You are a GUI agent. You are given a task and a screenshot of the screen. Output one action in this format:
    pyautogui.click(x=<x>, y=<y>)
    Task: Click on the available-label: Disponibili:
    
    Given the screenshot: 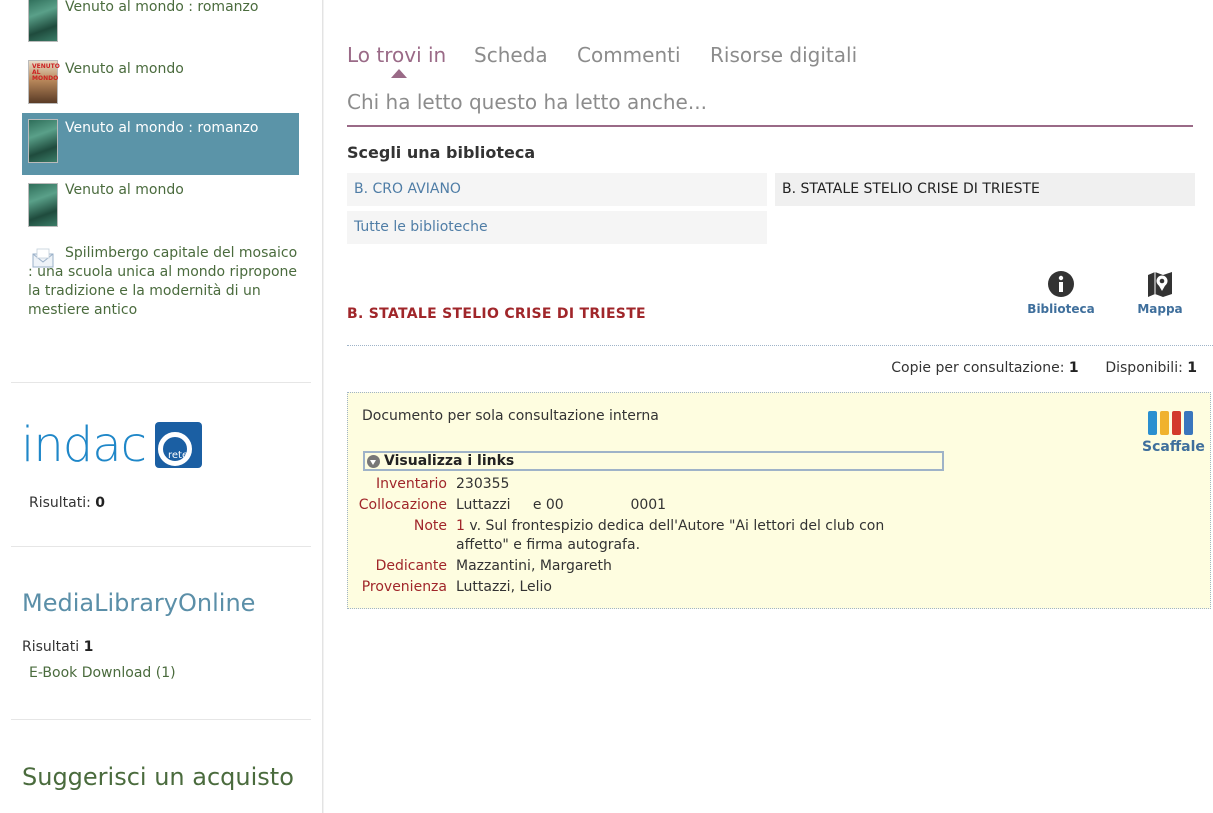 What is the action you would take?
    pyautogui.click(x=1144, y=368)
    